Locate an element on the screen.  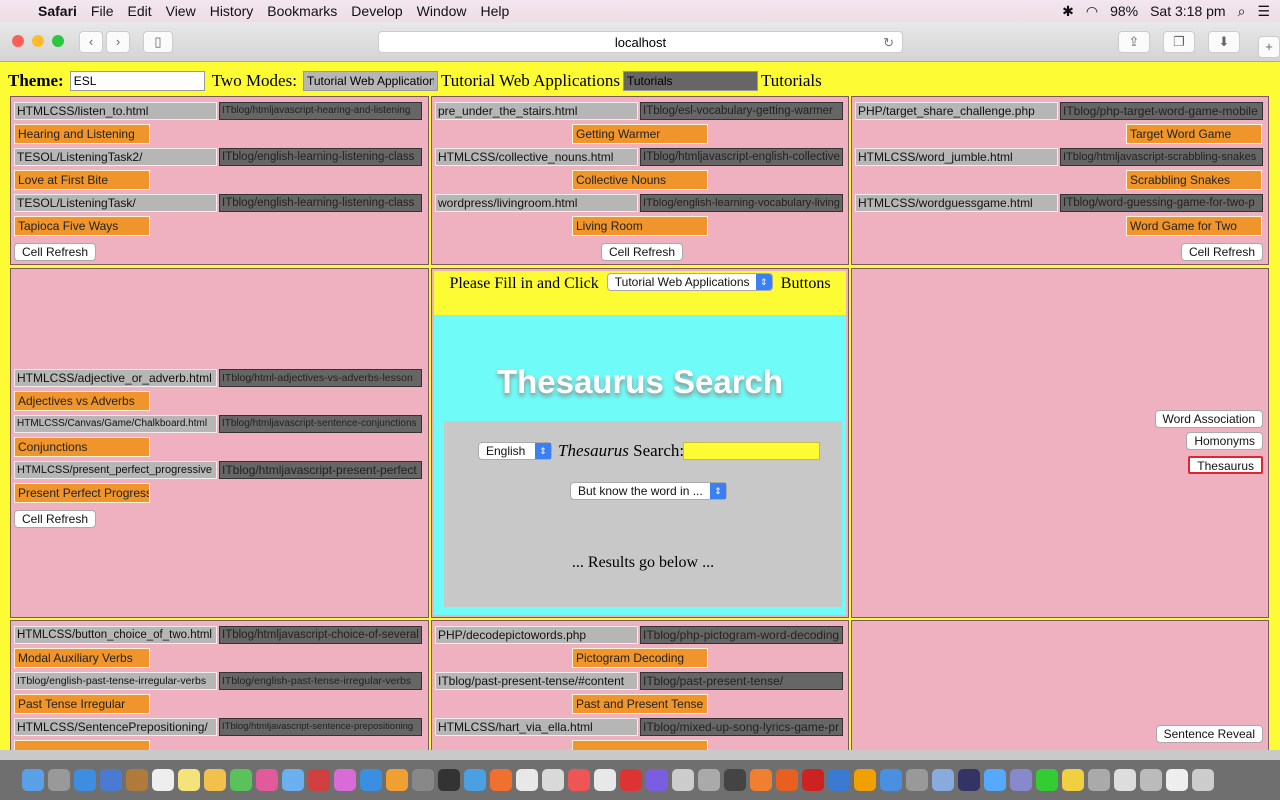
wifi-icon: ◠ is located at coordinates (1092, 11).